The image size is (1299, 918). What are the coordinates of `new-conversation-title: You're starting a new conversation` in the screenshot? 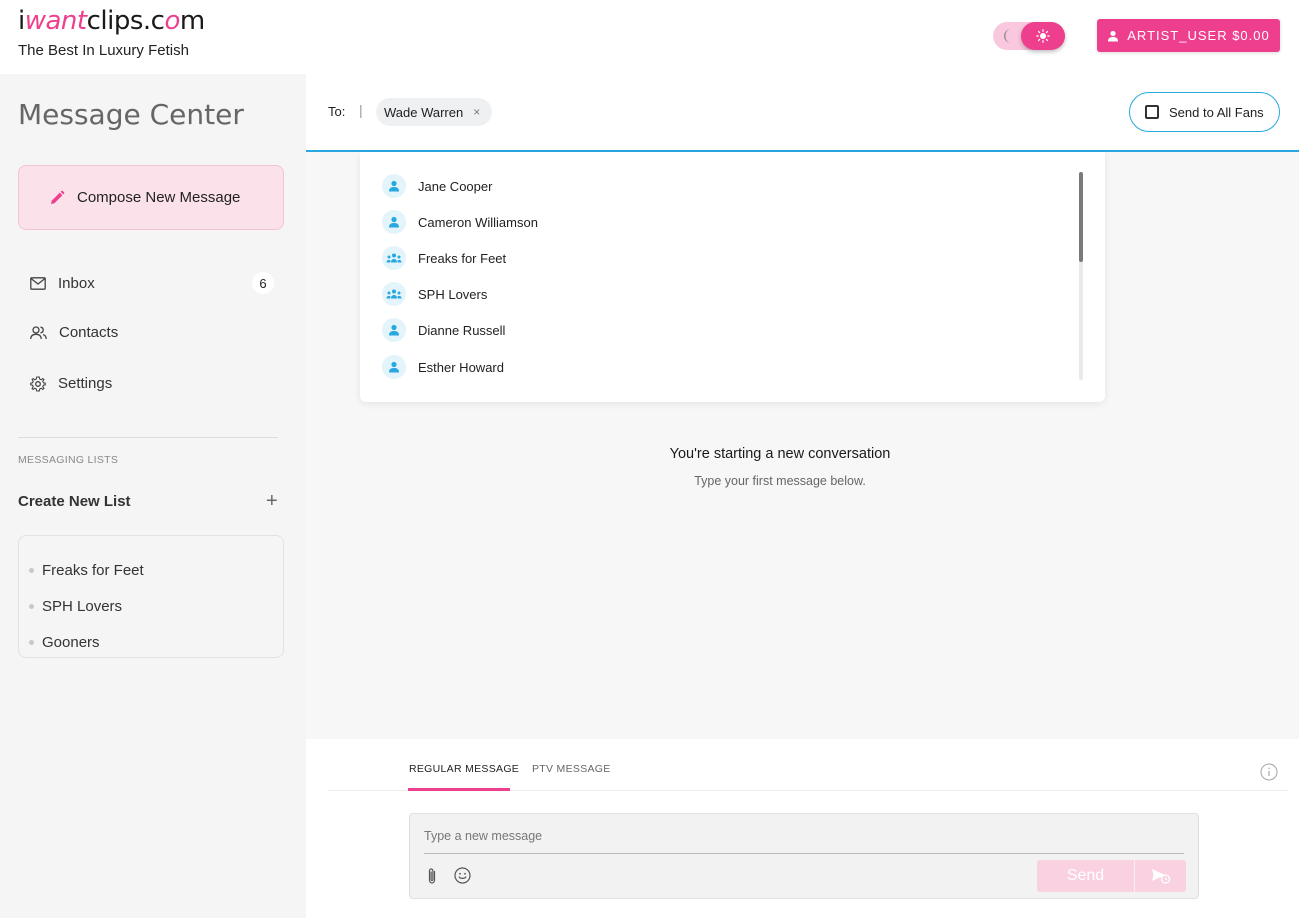 It's located at (780, 454).